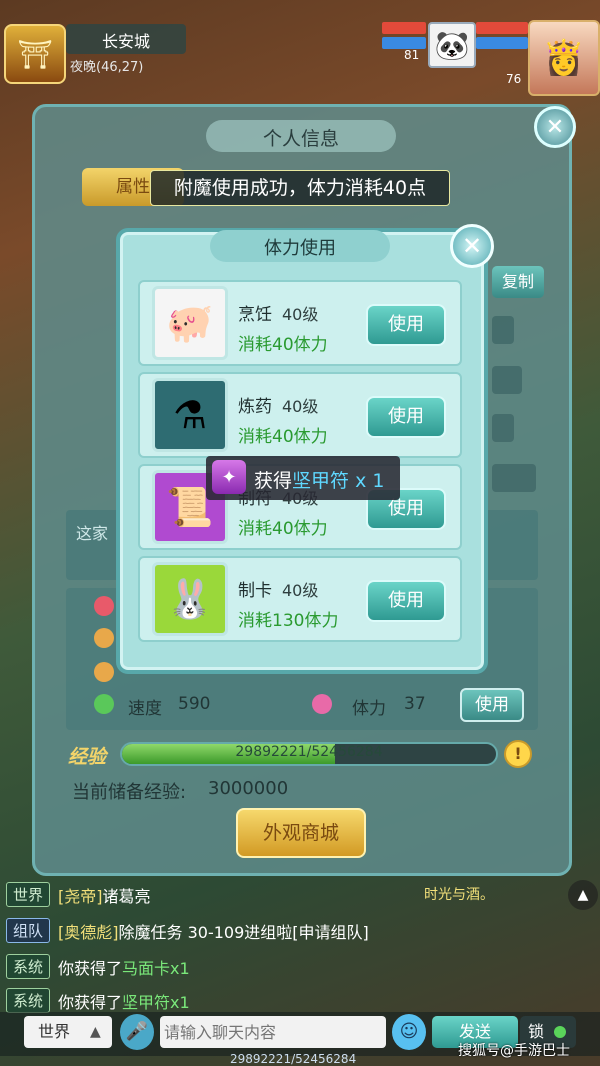 The image size is (600, 1066). I want to click on alchemy-use-button: 使用, so click(406, 417).